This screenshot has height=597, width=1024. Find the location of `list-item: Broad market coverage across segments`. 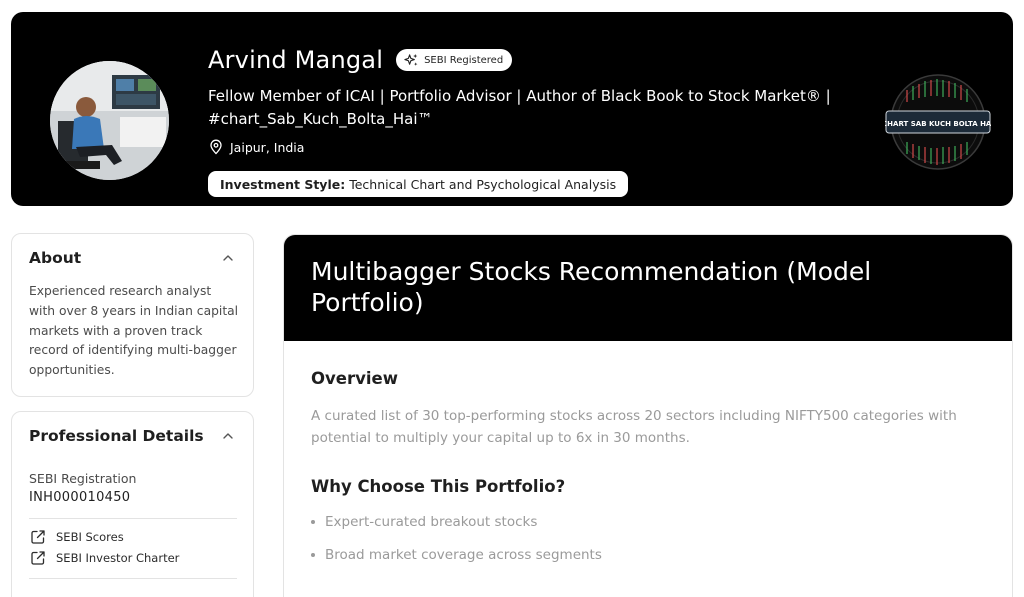

list-item: Broad market coverage across segments is located at coordinates (456, 555).